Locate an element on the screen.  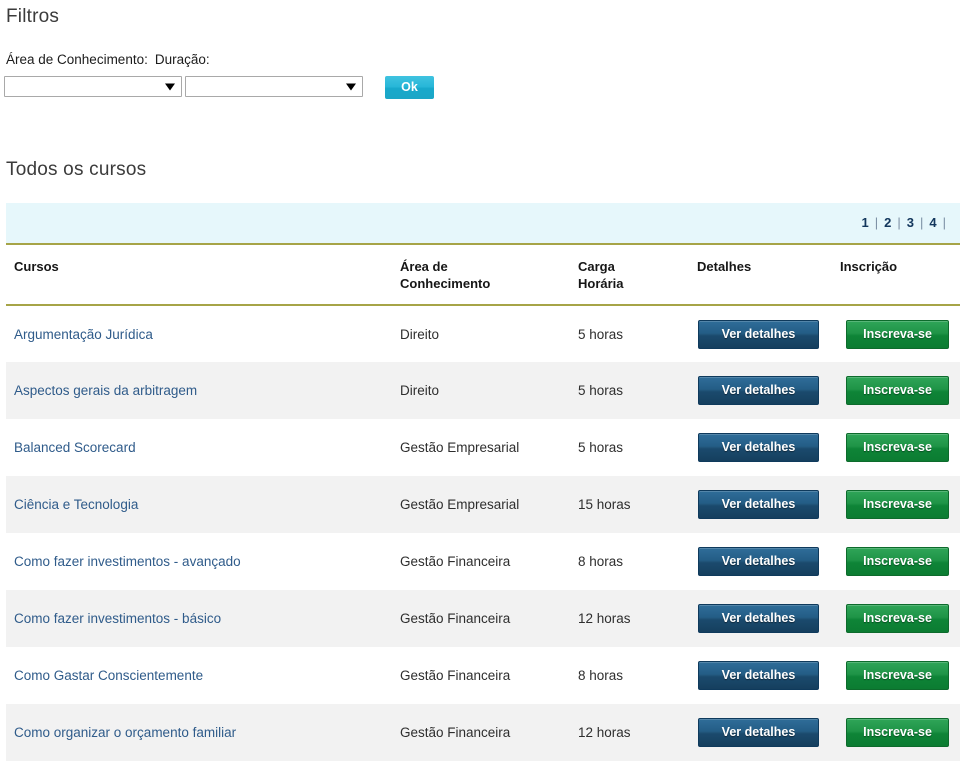
course-link: Aspectos gerais da arbitragem is located at coordinates (105, 390).